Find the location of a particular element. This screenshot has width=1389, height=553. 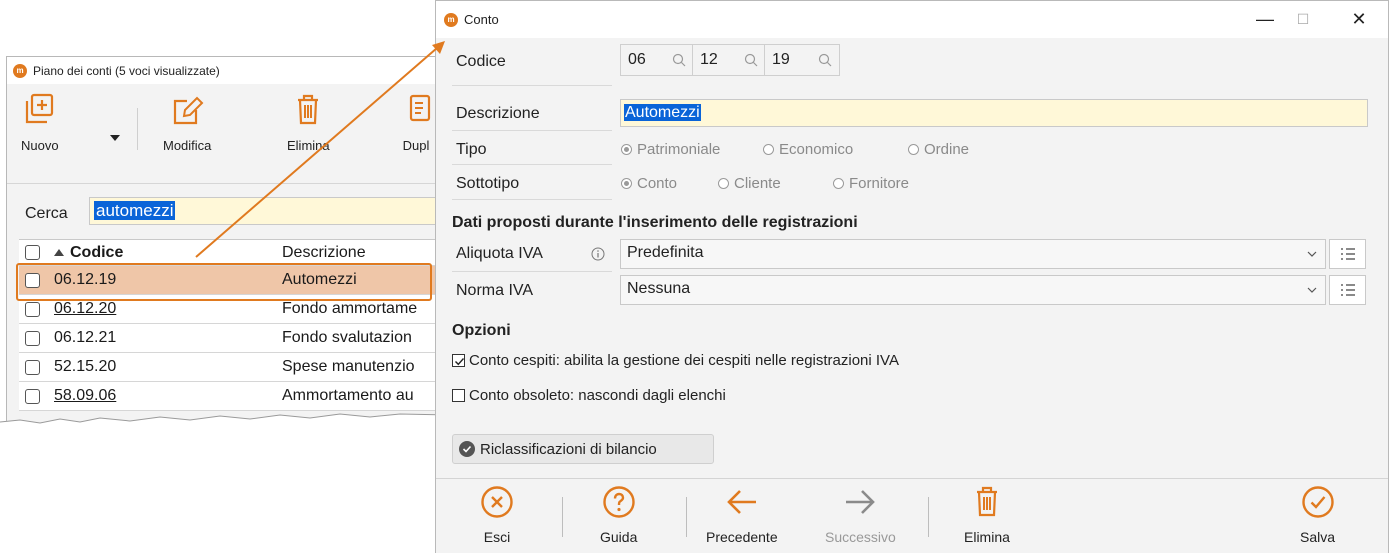

vat-norm-label: Norma IVA is located at coordinates (495, 290).